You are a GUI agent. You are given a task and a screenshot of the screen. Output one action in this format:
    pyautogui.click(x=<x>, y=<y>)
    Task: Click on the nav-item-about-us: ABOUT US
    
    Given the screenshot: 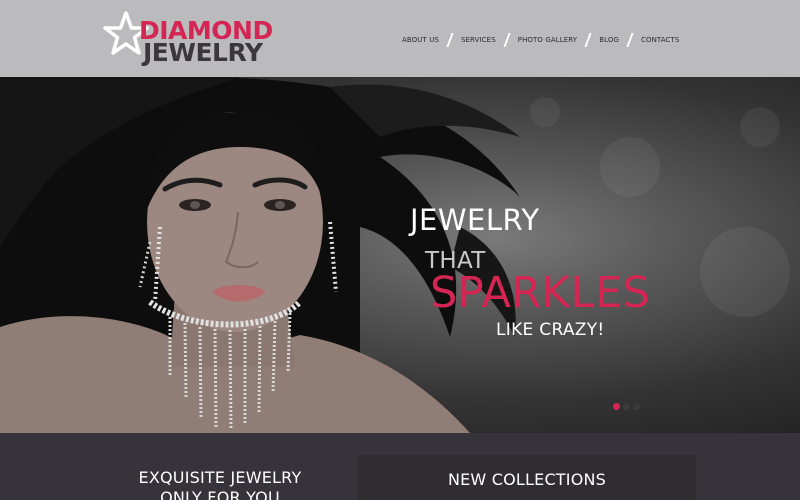 What is the action you would take?
    pyautogui.click(x=420, y=40)
    